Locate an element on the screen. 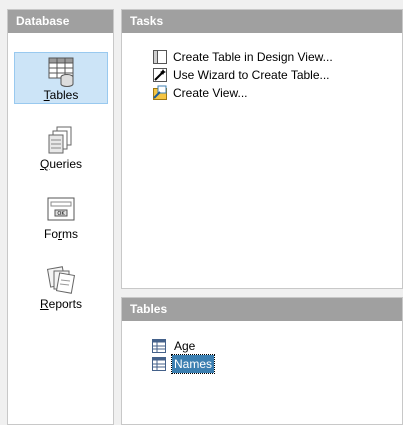 This screenshot has height=425, width=403. tables-icon is located at coordinates (61, 72).